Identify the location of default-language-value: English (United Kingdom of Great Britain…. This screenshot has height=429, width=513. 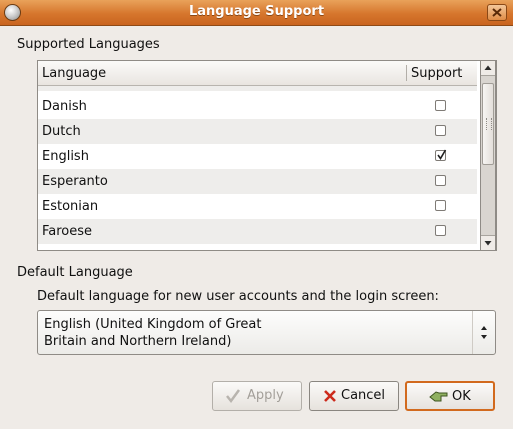
(152, 333).